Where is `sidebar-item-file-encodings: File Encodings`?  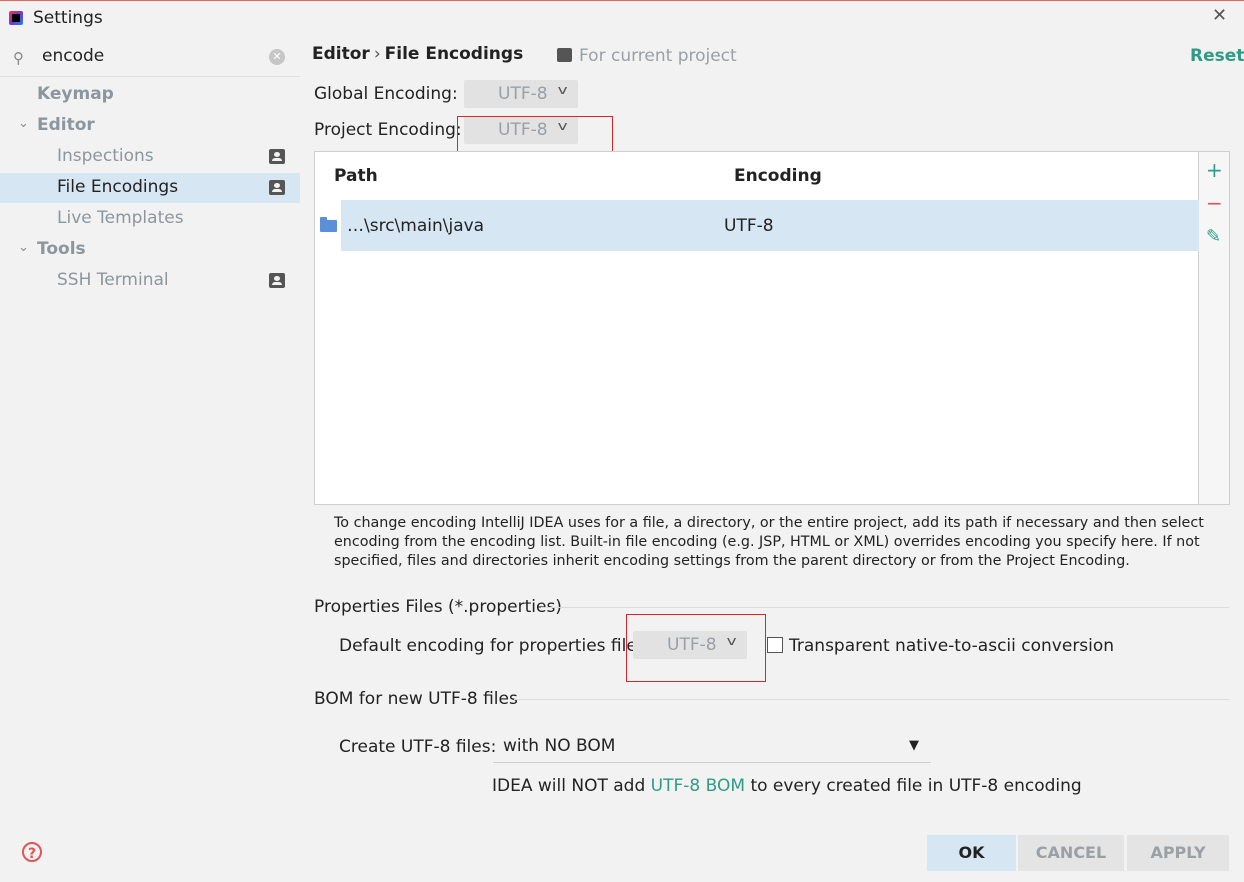
sidebar-item-file-encodings: File Encodings is located at coordinates (150, 188).